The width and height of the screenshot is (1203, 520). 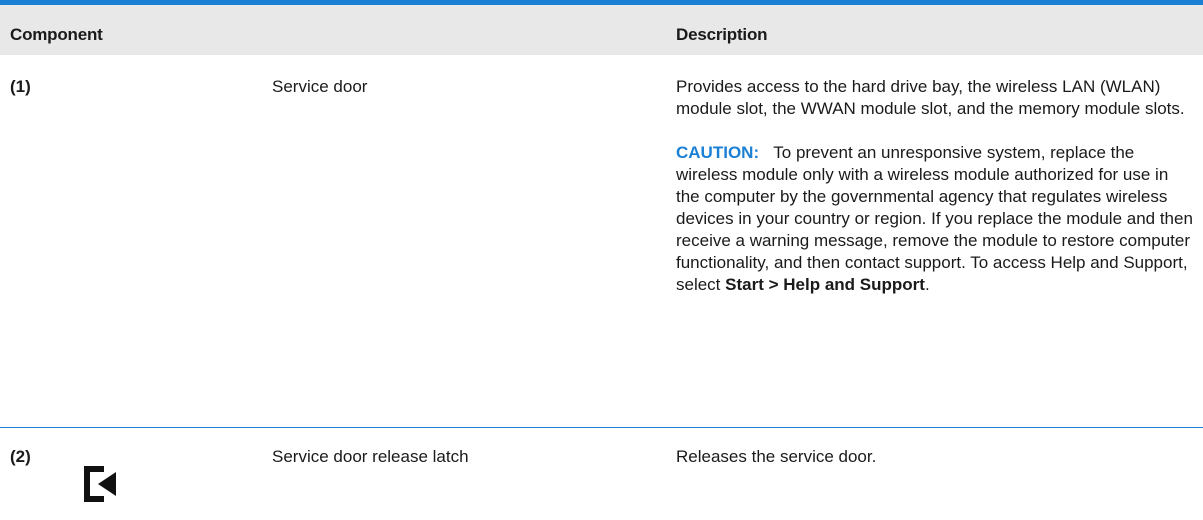 What do you see at coordinates (718, 152) in the screenshot?
I see `caution-label: CAUTION:` at bounding box center [718, 152].